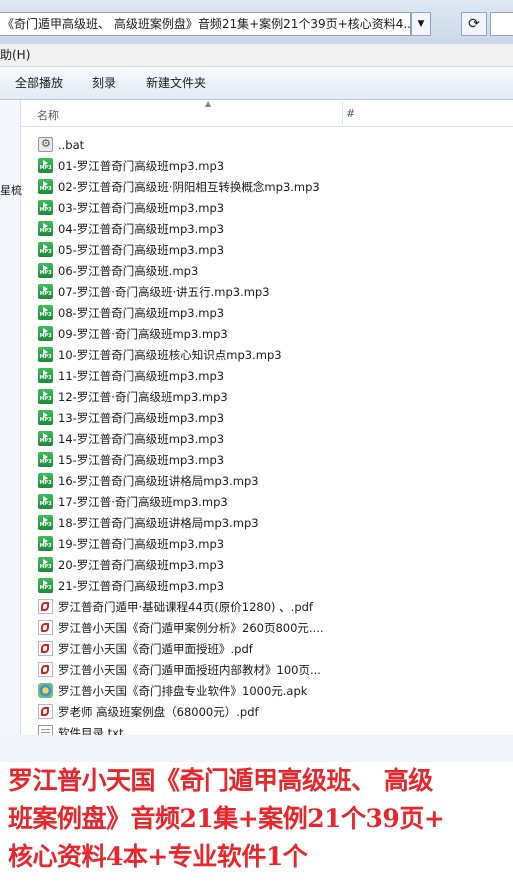 The image size is (513, 884). I want to click on file-row: MP3 13-罗江普奇门高级班mp3.mp3, so click(131, 417).